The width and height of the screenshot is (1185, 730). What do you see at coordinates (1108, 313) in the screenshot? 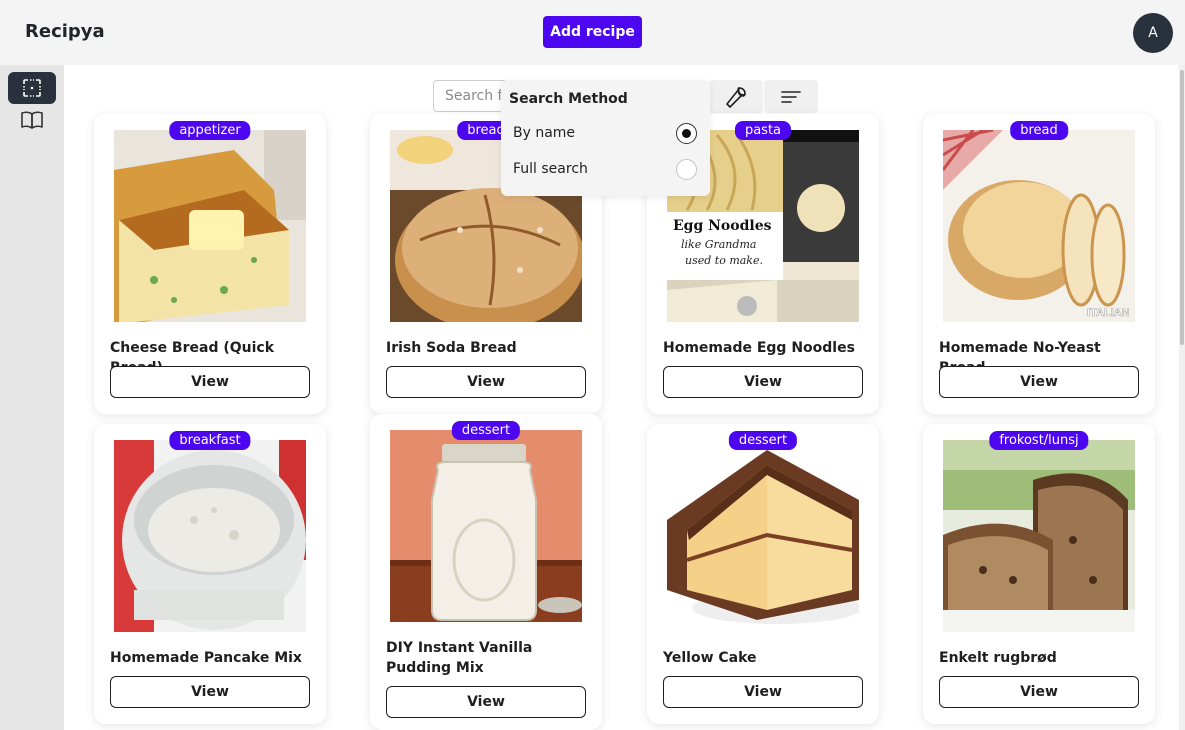
I see `svg-text: ITALIAN` at bounding box center [1108, 313].